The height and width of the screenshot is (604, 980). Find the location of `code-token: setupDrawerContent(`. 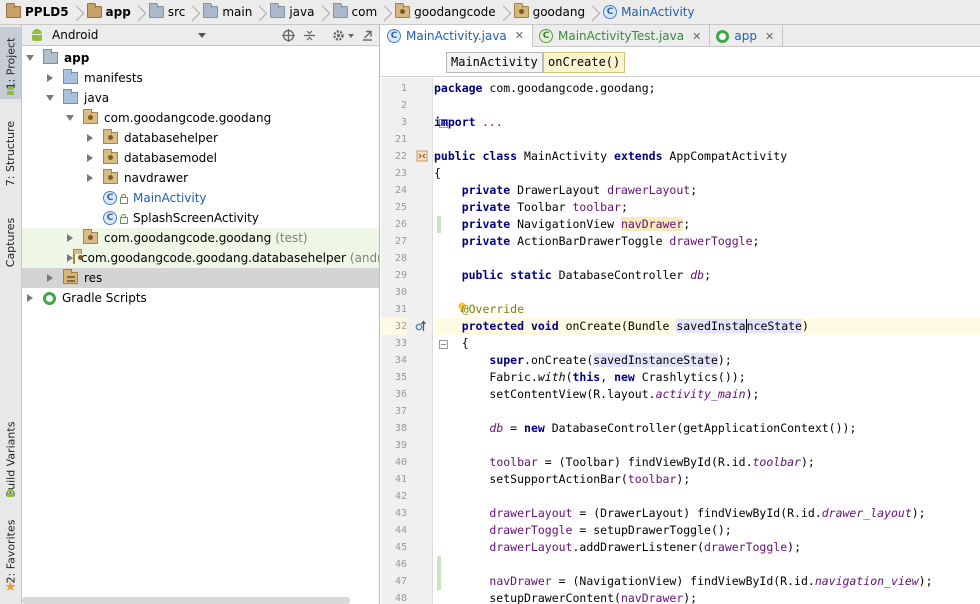

code-token: setupDrawerContent( is located at coordinates (527, 597).